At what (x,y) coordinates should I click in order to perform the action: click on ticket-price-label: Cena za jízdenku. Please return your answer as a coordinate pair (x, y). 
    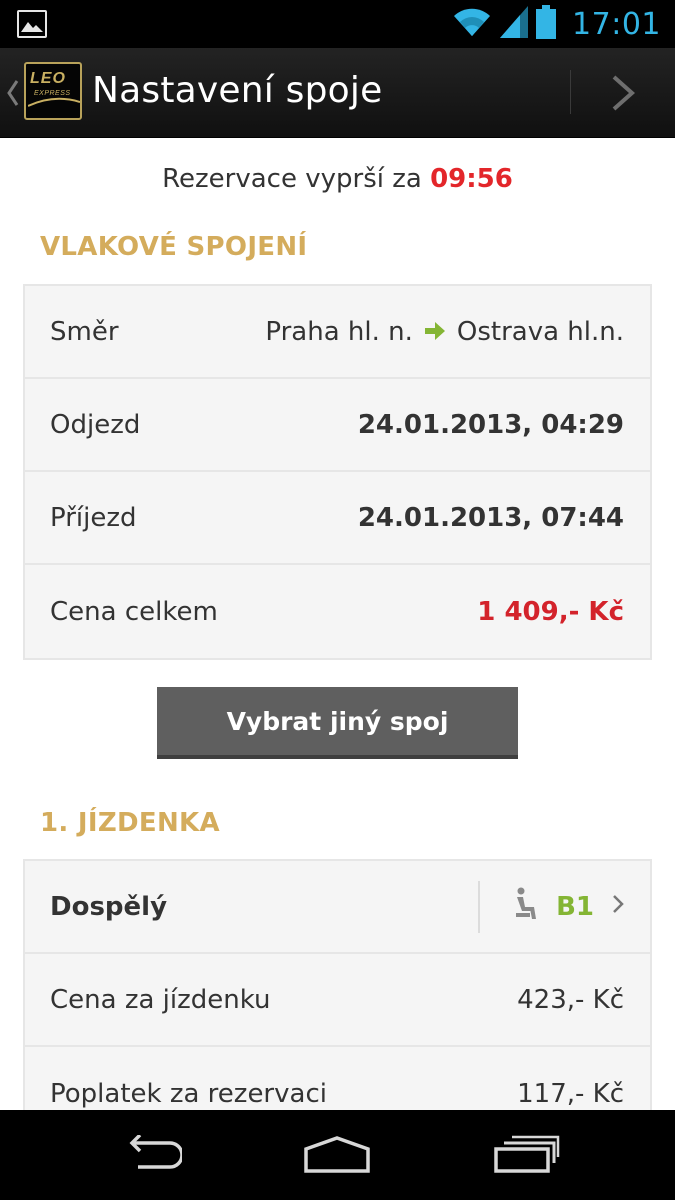
    Looking at the image, I should click on (160, 999).